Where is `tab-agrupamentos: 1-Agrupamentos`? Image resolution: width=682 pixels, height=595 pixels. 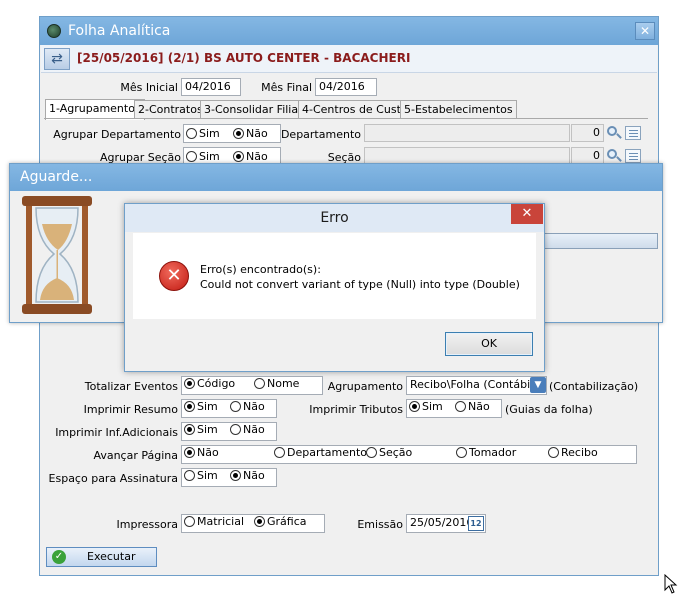
tab-agrupamentos: 1-Agrupamentos is located at coordinates (95, 109).